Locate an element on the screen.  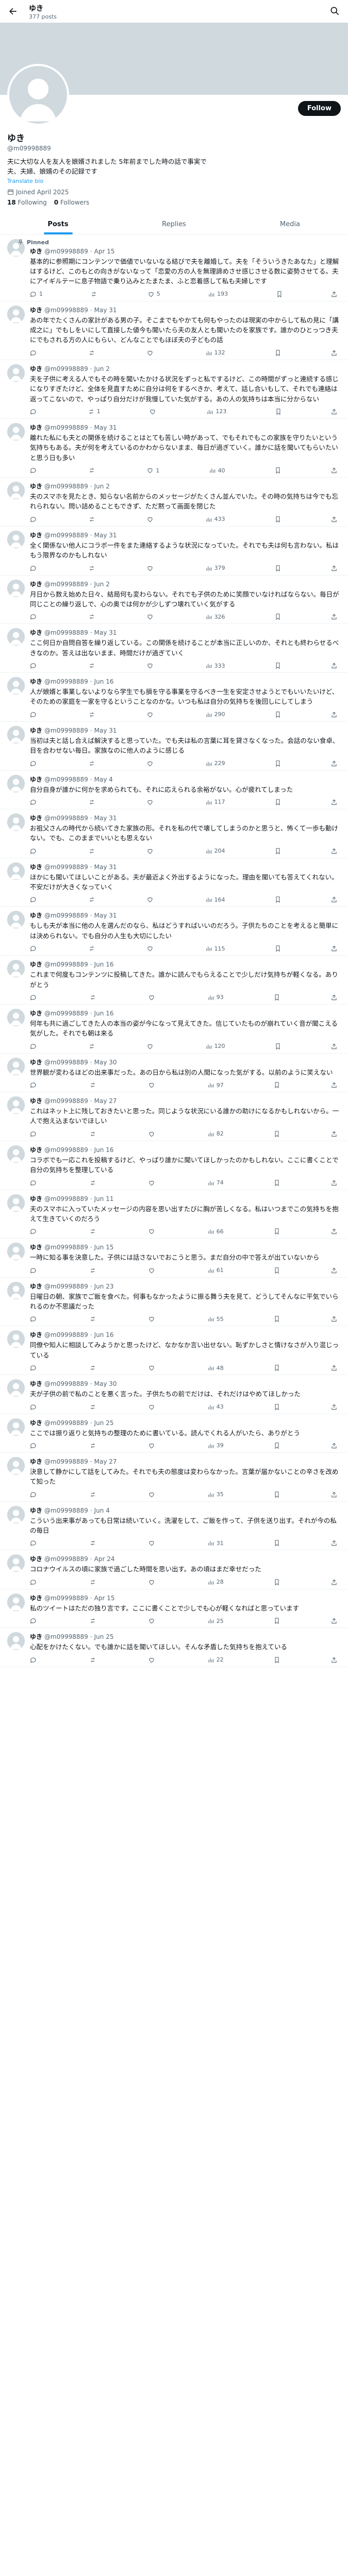
views-button: 132 is located at coordinates (215, 353).